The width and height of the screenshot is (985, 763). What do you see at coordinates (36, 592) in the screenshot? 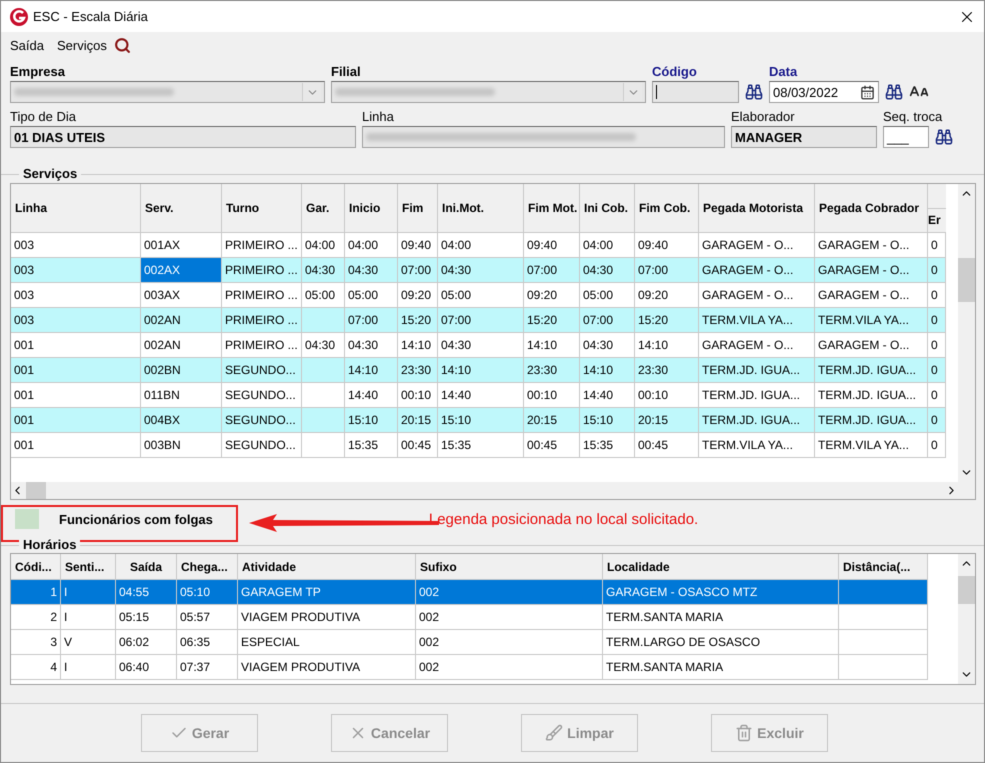
I see `table-cell: 1` at bounding box center [36, 592].